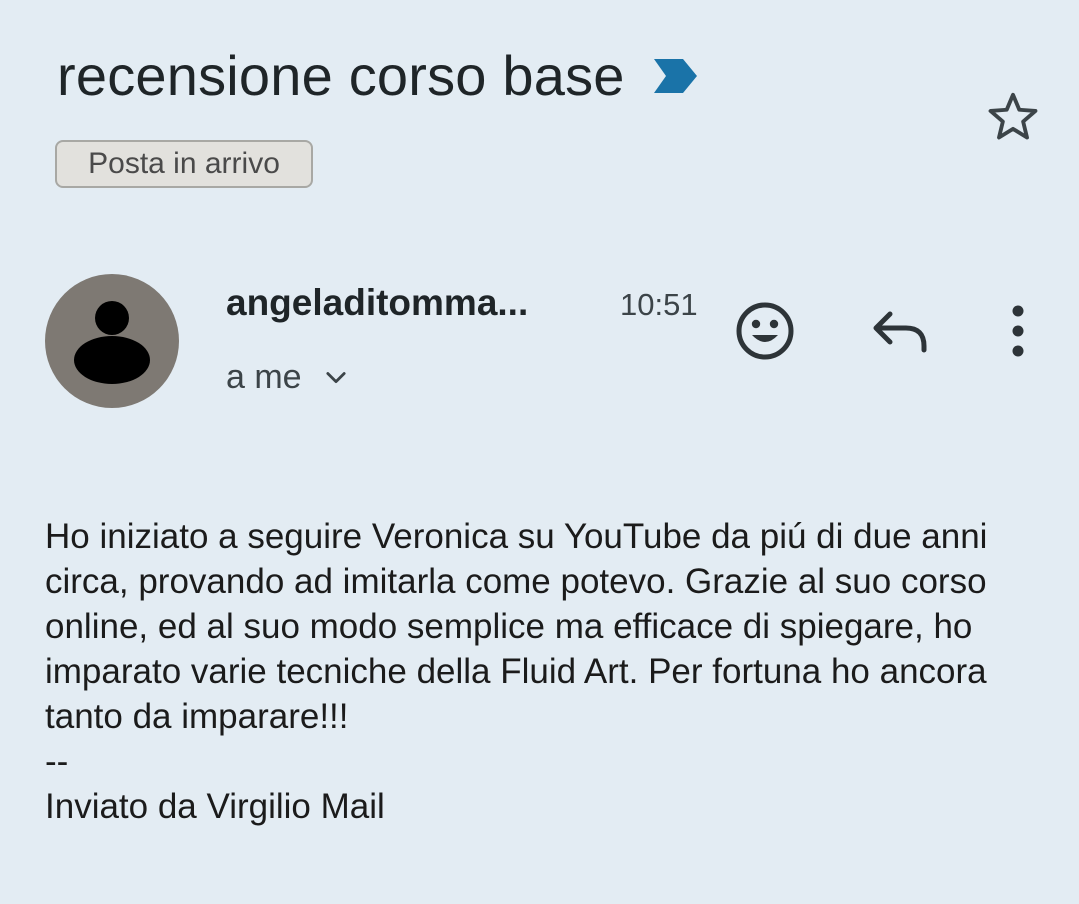  Describe the element at coordinates (341, 75) in the screenshot. I see `email-subject: recensione corso base` at that location.